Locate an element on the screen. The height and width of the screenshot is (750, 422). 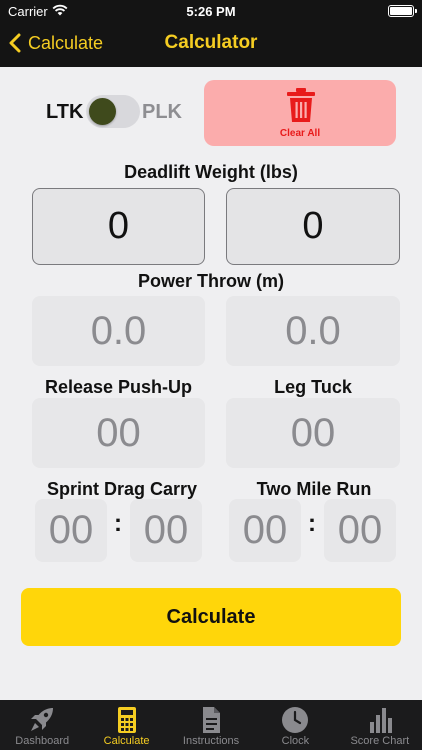
tab-dashboard-label: Dashboard is located at coordinates (42, 741).